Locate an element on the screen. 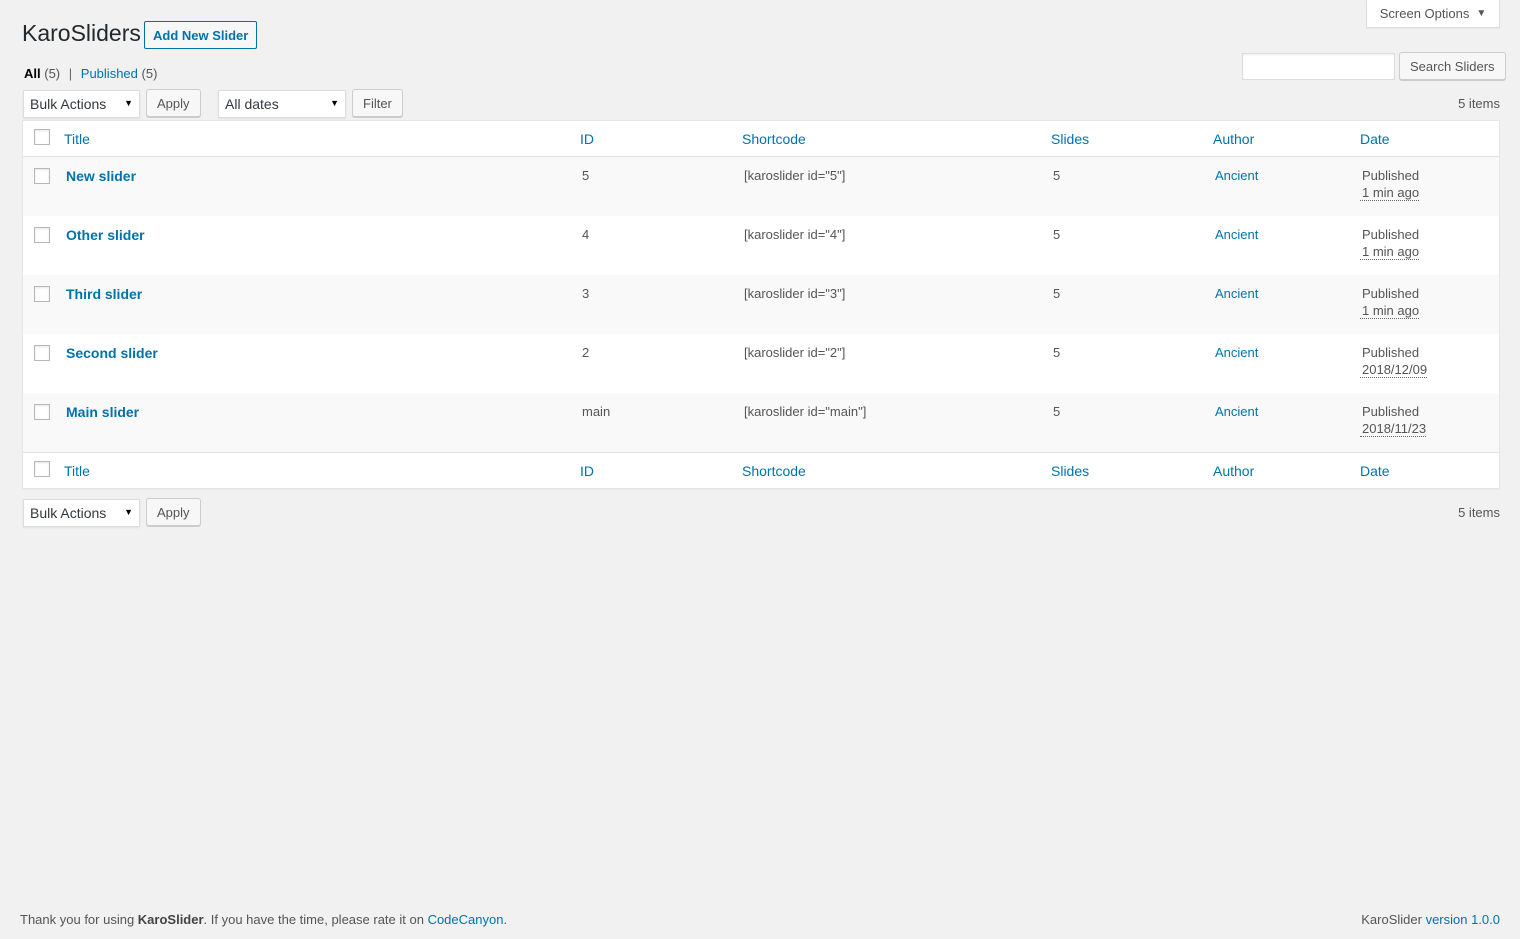  search-input is located at coordinates (1318, 66).